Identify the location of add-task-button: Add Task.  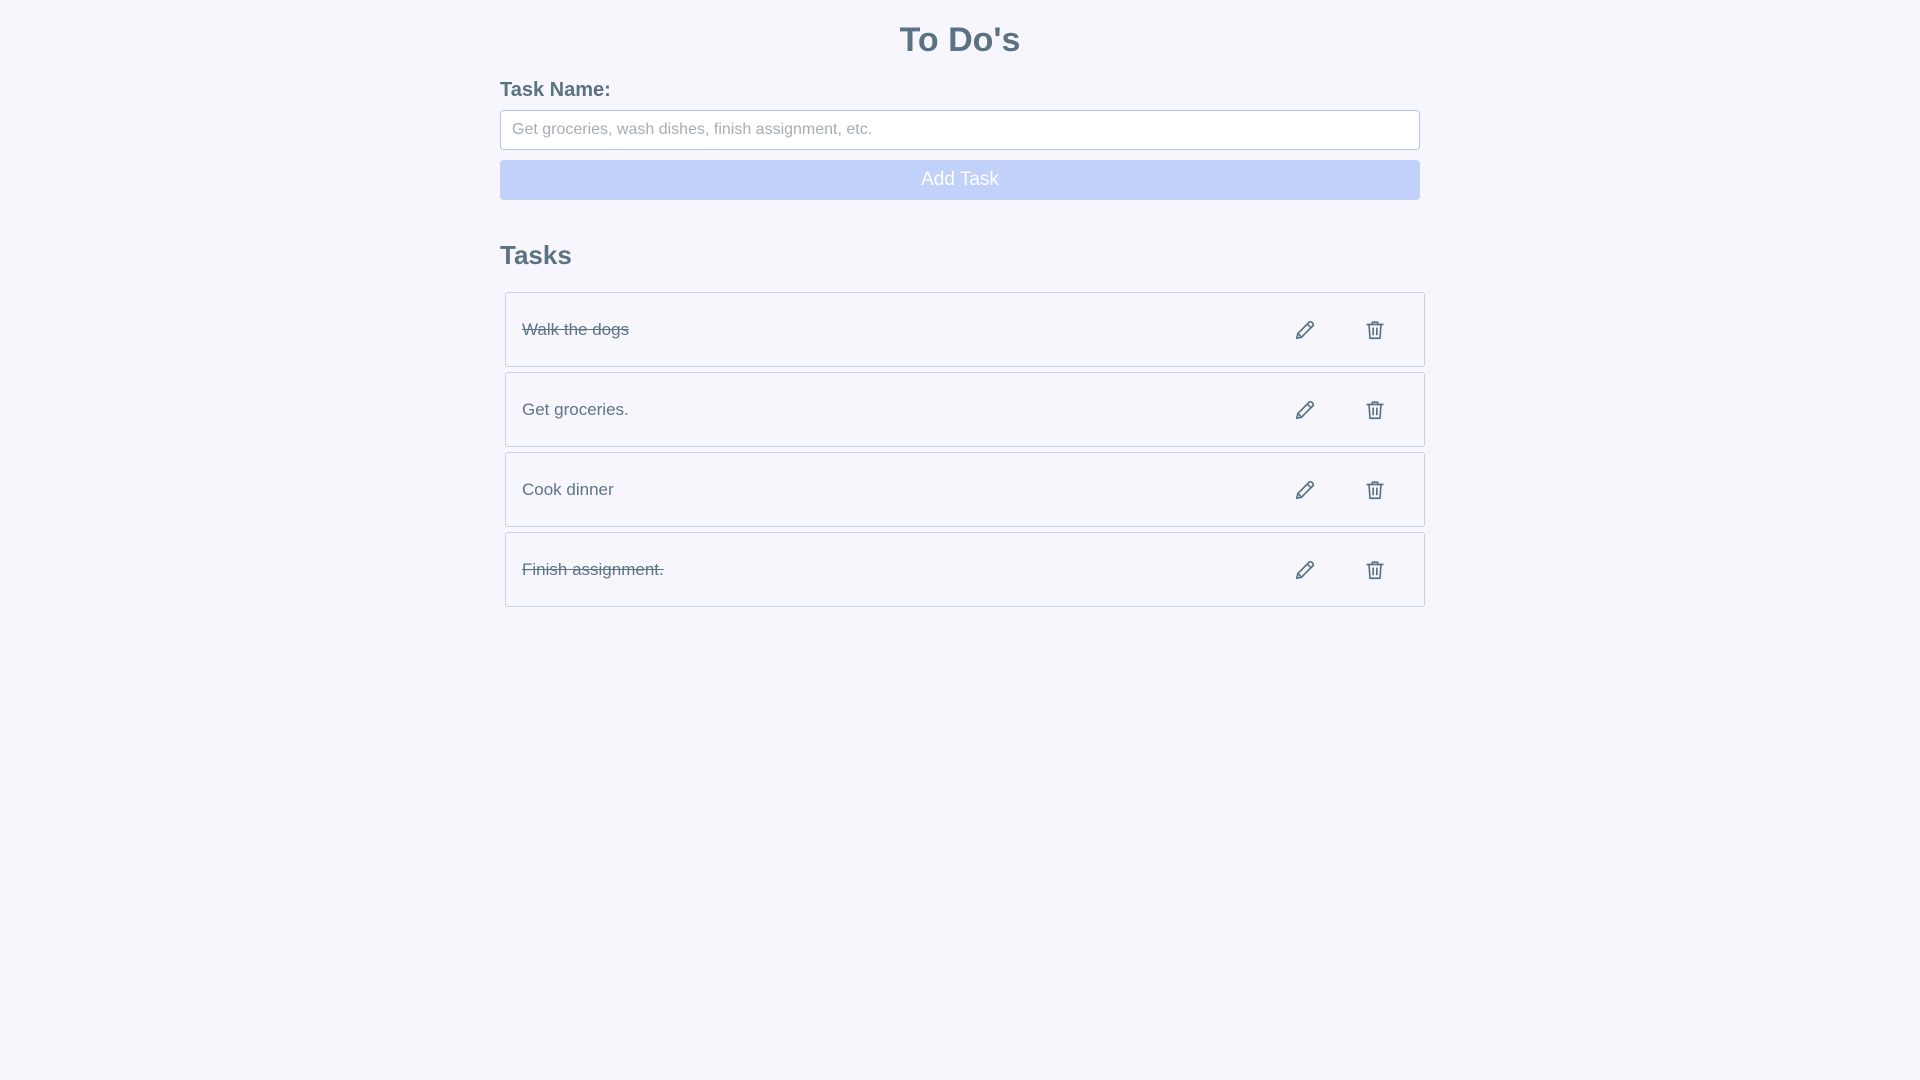
(960, 180).